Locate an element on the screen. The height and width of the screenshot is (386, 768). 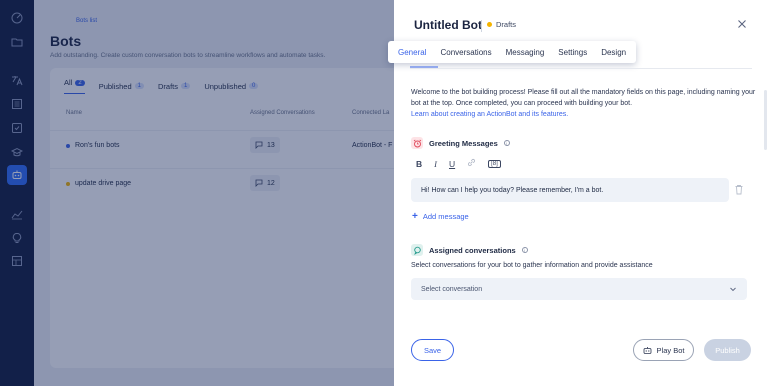
format-toolbar: B I U [8] is located at coordinates (458, 163).